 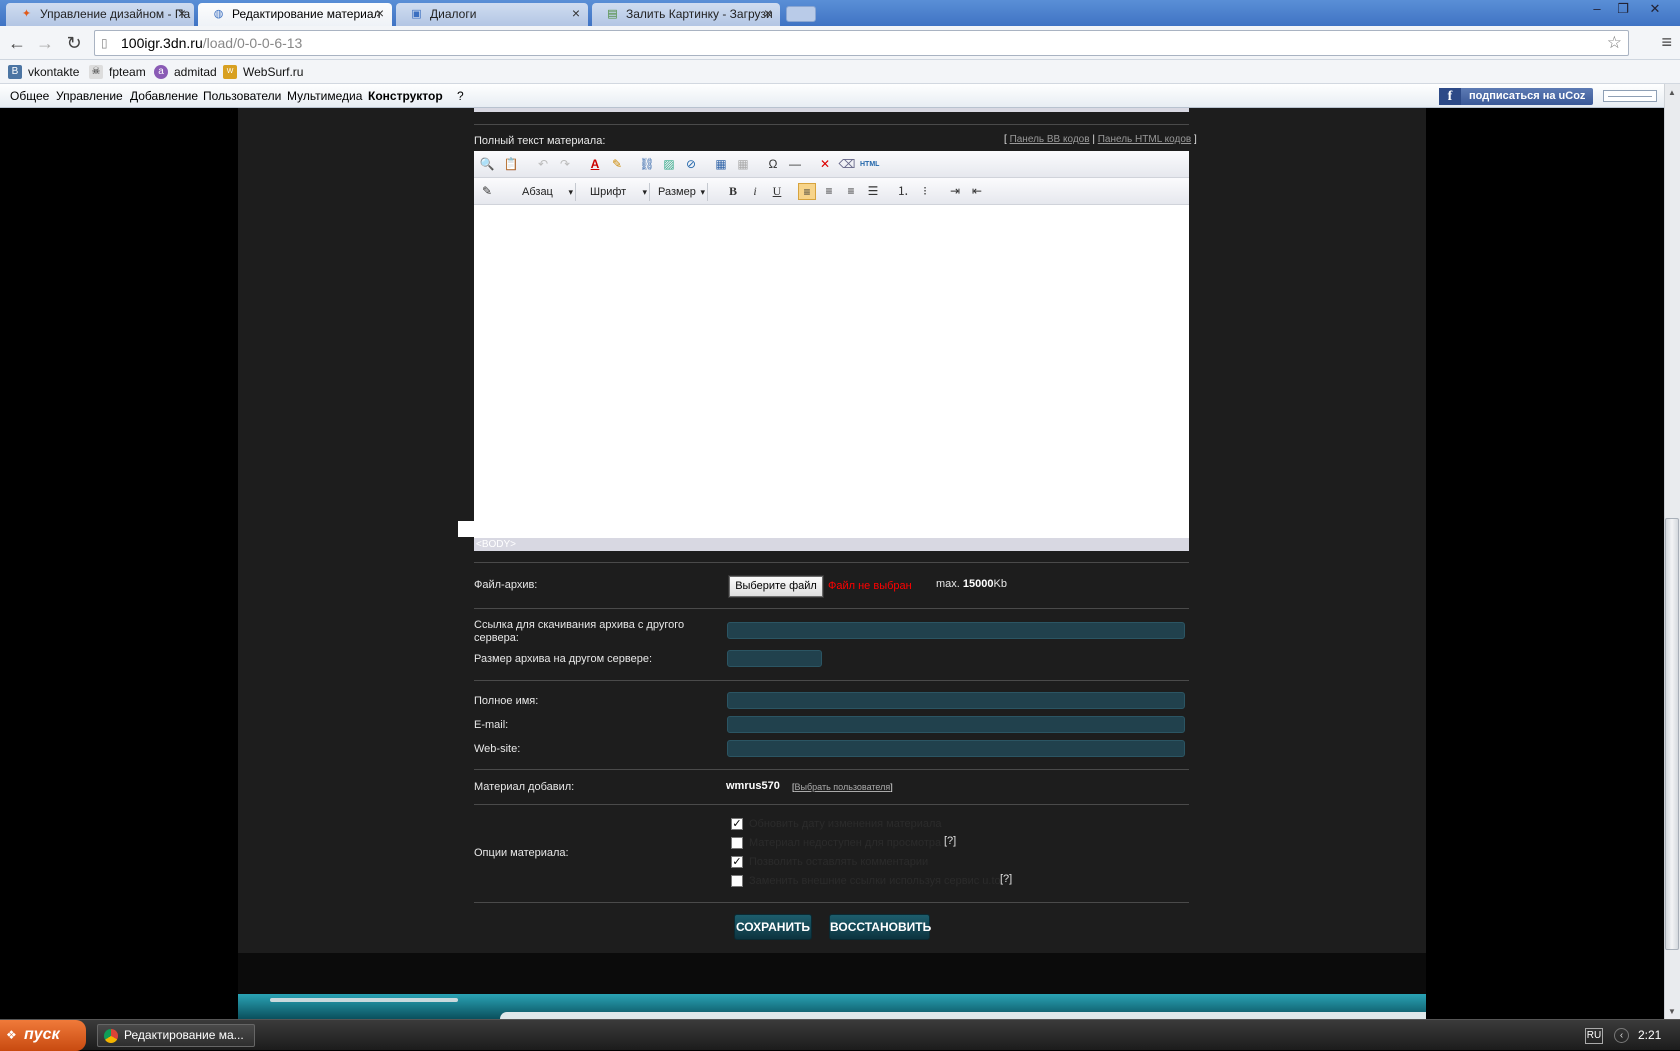 I want to click on save-button: СОХРАНИТЬ, so click(x=773, y=927).